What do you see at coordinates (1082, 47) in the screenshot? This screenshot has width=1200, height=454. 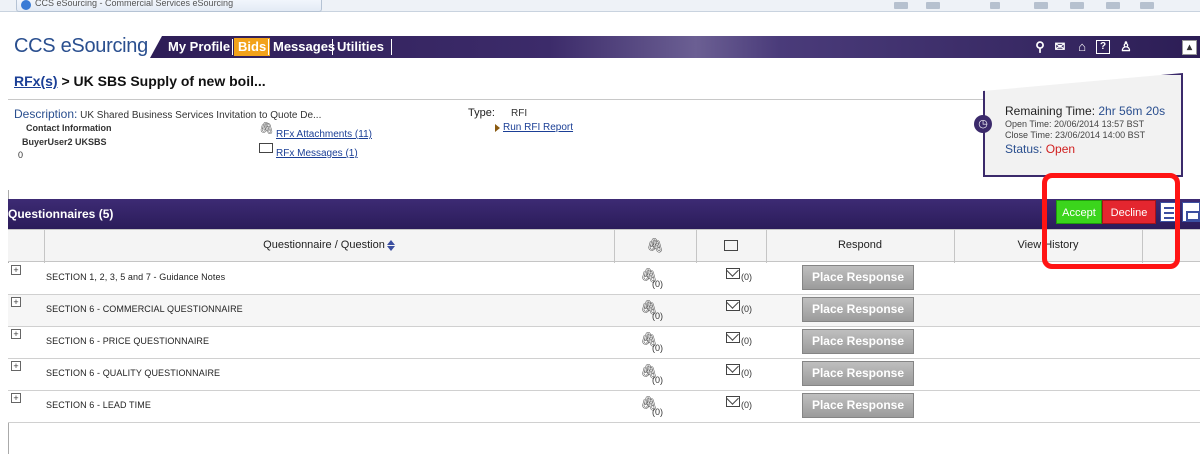 I see `home-icon: ⌂` at bounding box center [1082, 47].